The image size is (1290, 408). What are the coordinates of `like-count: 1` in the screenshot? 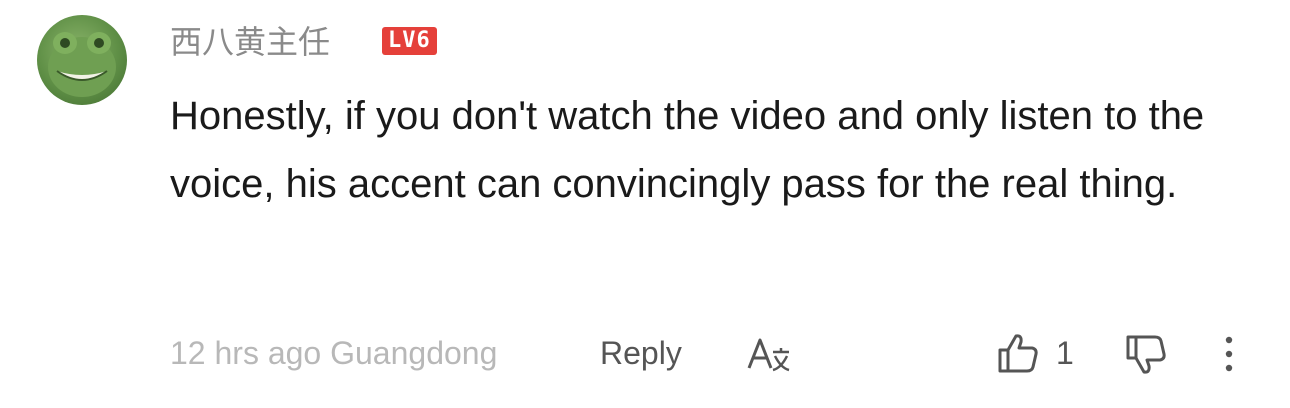 It's located at (1065, 353).